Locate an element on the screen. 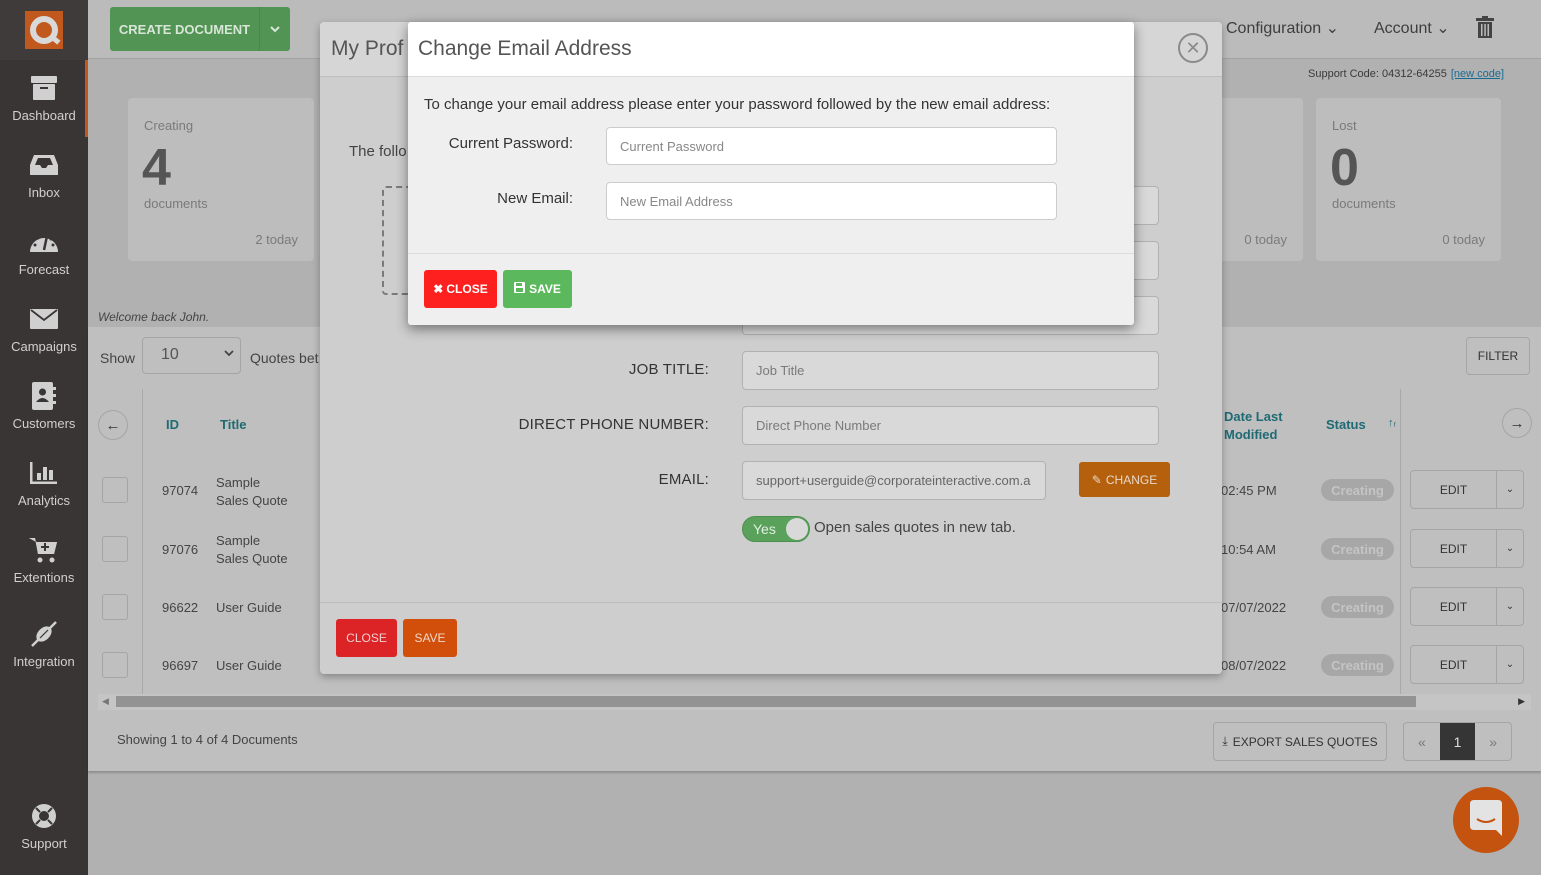 Image resolution: width=1541 pixels, height=875 pixels. next-page-button: » is located at coordinates (1493, 741).